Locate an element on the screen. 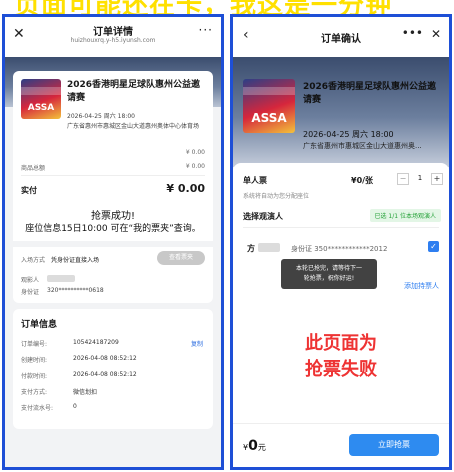  failure-annotation: 此页面为 抢票失败 is located at coordinates (341, 357).